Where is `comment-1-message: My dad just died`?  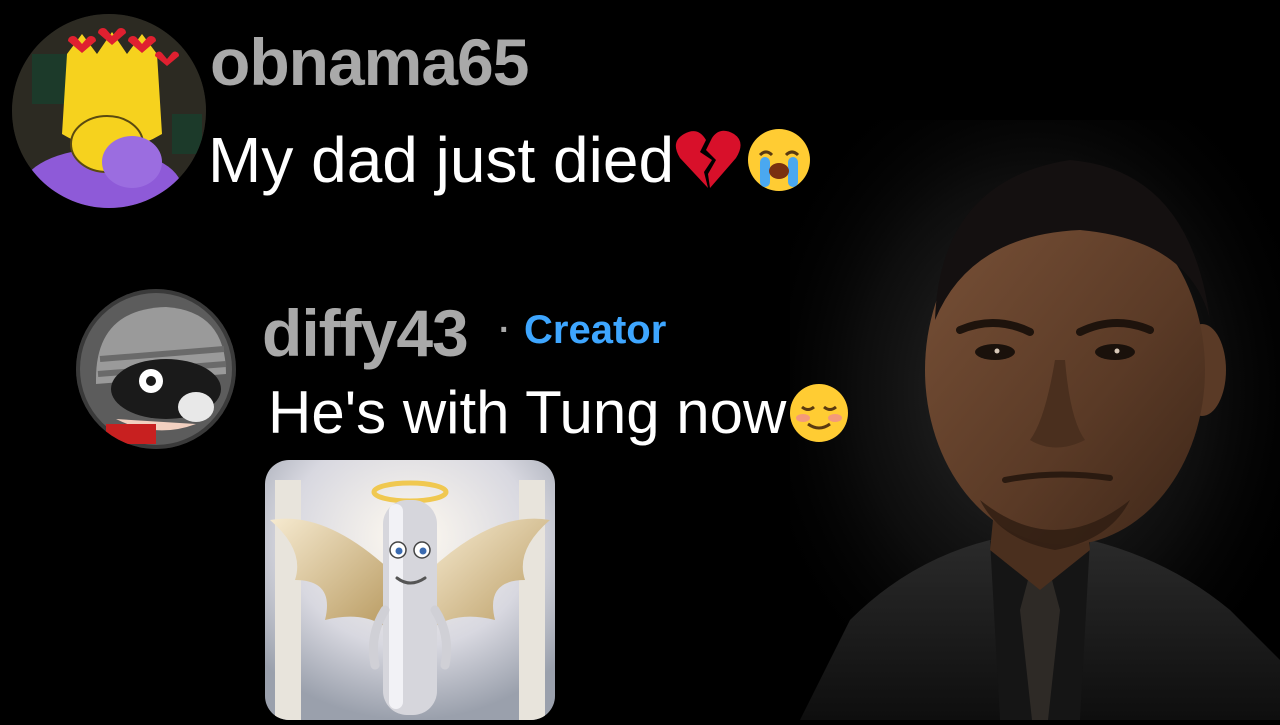 comment-1-message: My dad just died is located at coordinates (510, 160).